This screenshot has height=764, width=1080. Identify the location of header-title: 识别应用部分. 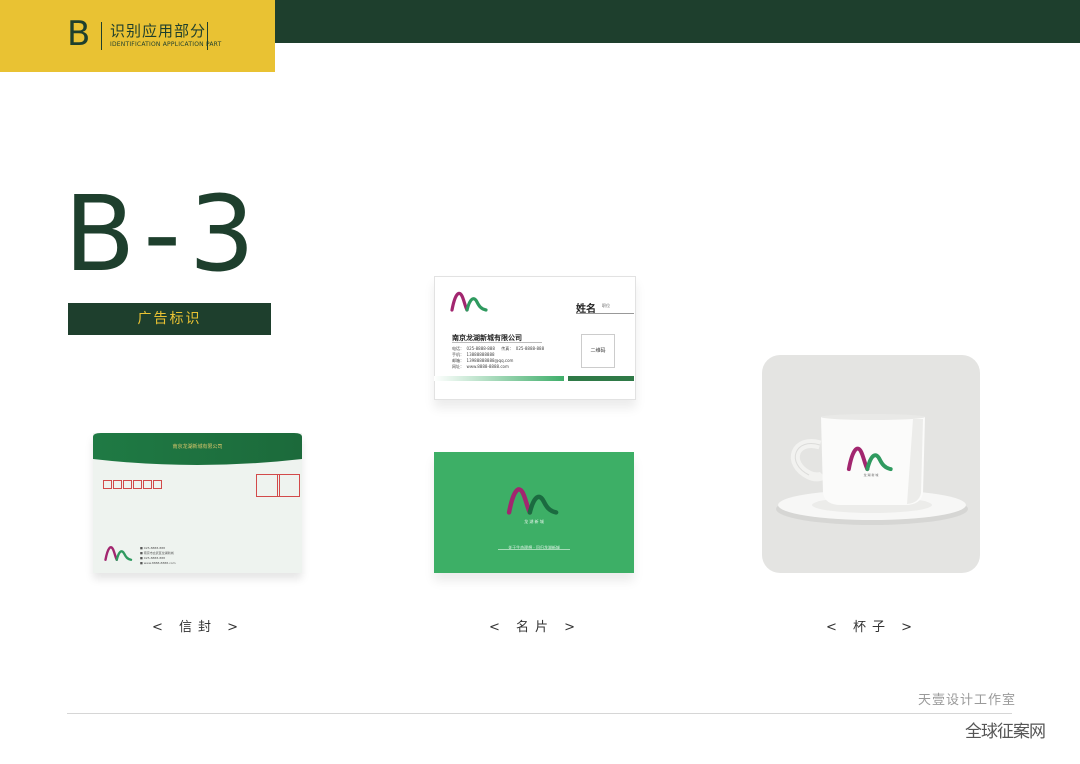
(158, 31).